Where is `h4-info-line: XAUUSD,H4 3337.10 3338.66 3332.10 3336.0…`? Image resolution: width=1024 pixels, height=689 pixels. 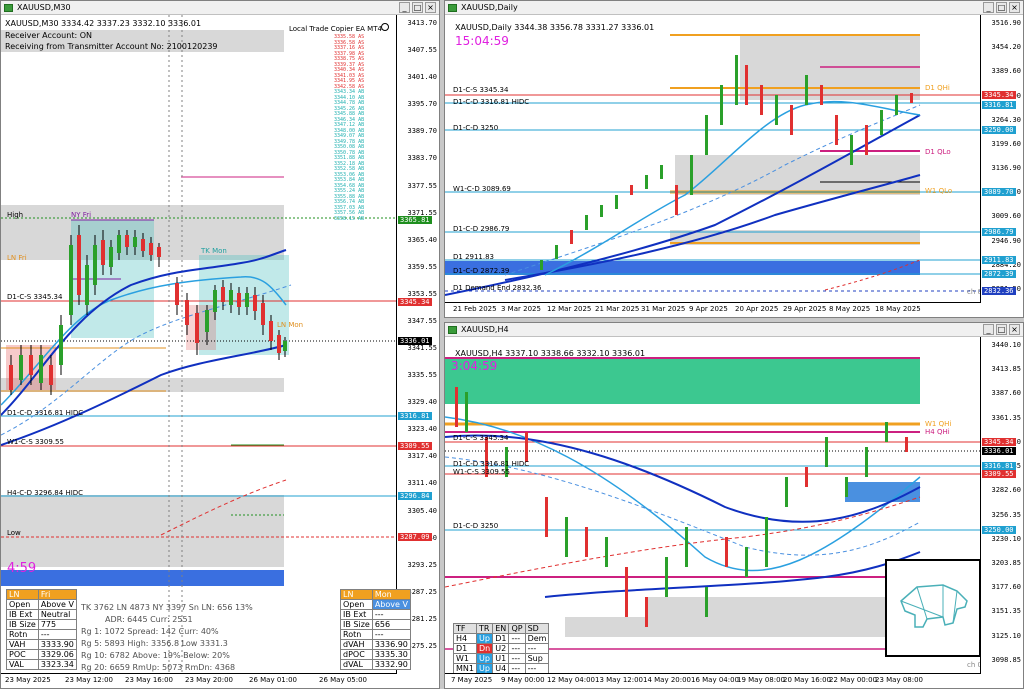 h4-info-line: XAUUSD,H4 3337.10 3338.66 3332.10 3336.0… is located at coordinates (550, 353).